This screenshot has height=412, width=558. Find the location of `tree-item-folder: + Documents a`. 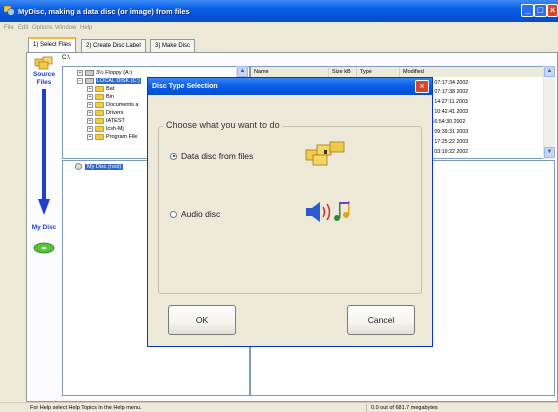

tree-item-folder: + Documents a is located at coordinates (112, 105).